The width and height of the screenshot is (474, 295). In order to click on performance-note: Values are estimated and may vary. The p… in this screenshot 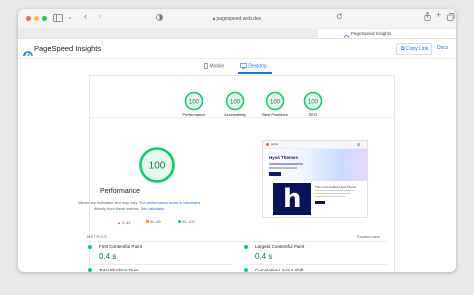, I will do `click(153, 206)`.